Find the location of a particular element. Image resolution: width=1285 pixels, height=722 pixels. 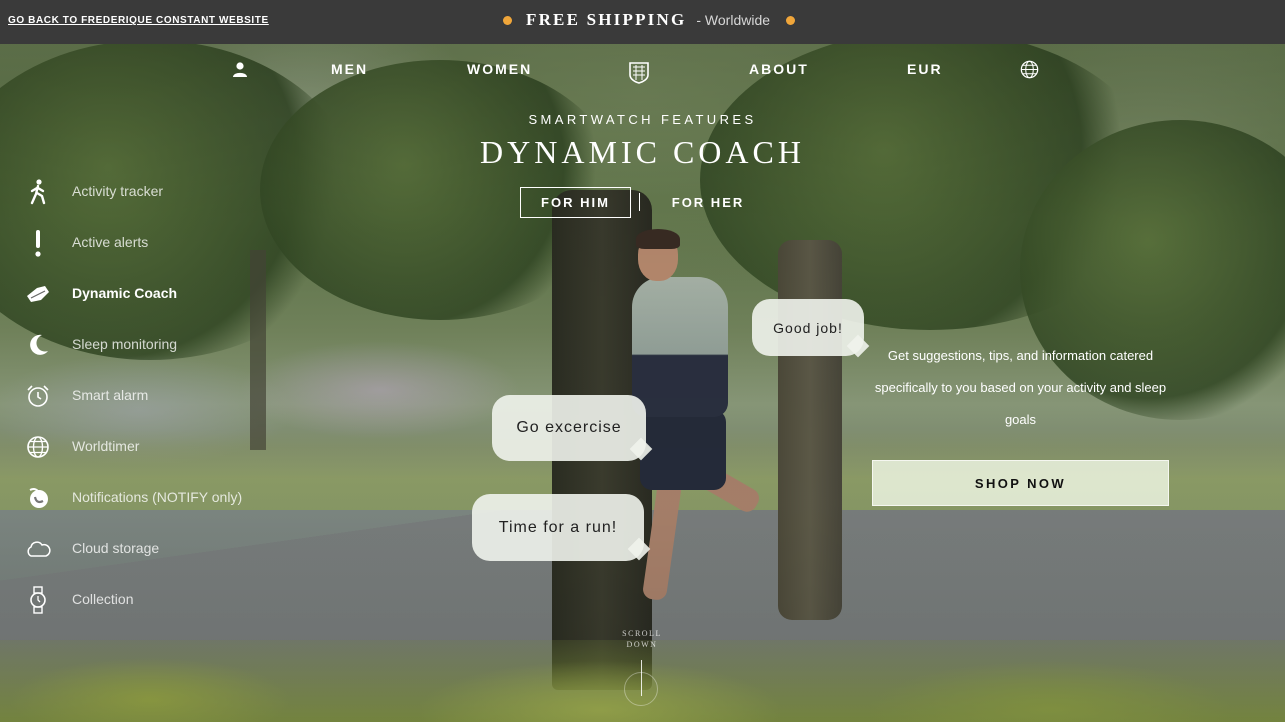

sidebar-item-label: Sleep monitoring is located at coordinates (125, 344).